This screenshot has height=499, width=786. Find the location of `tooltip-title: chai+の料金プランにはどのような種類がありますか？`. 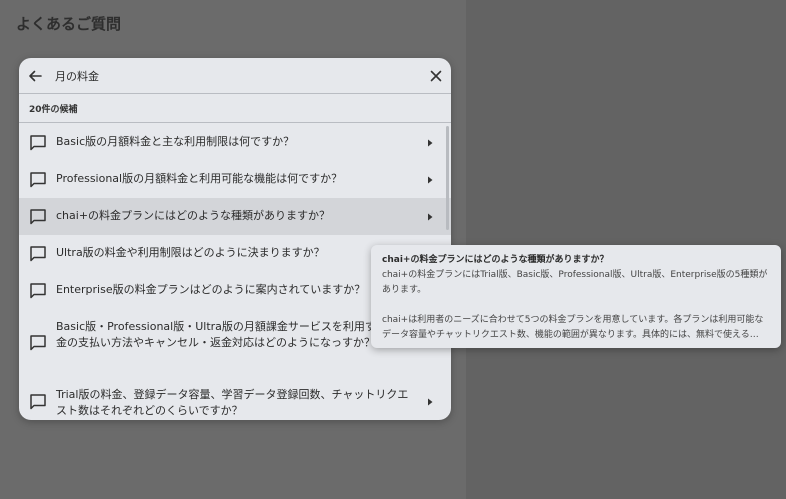

tooltip-title: chai+の料金プランにはどのような種類がありますか？ is located at coordinates (495, 260).